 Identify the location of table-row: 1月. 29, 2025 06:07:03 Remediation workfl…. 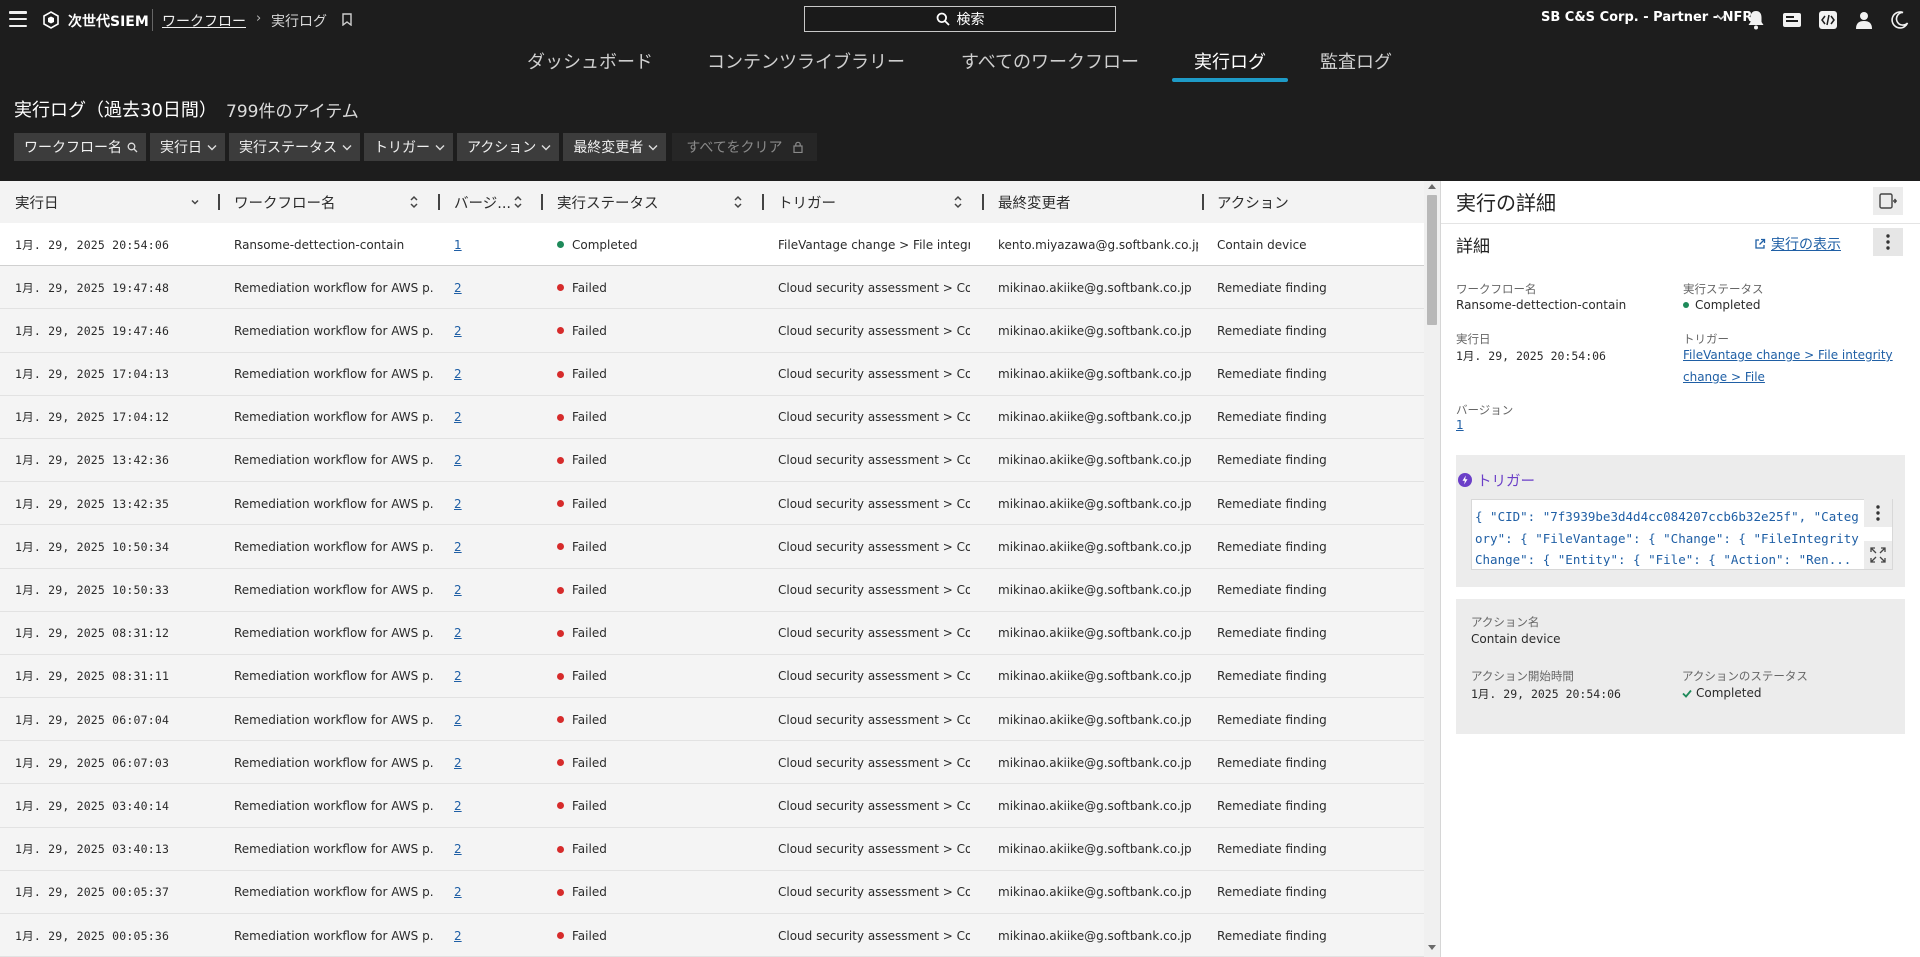
(712, 763).